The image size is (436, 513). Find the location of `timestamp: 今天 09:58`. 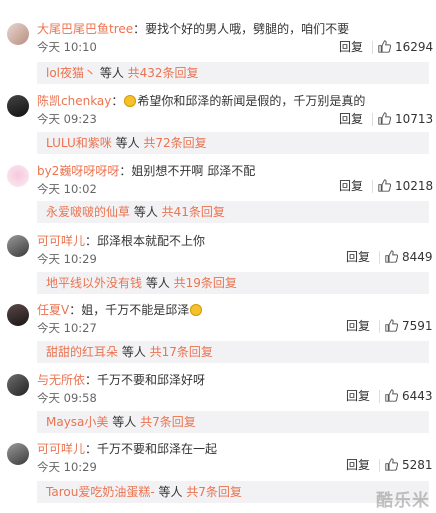

timestamp: 今天 09:58 is located at coordinates (67, 398).